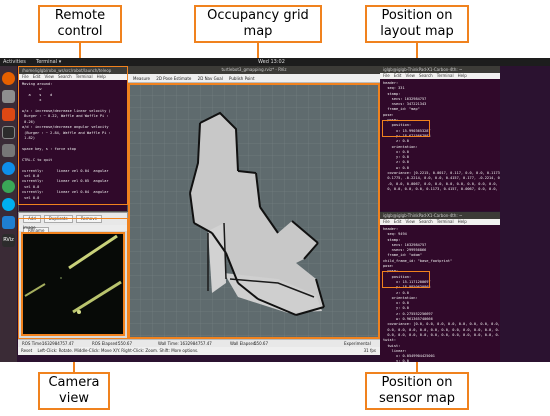 Image resolution: width=550 pixels, height=416 pixels. I want to click on activities-button: Activities, so click(14, 62).